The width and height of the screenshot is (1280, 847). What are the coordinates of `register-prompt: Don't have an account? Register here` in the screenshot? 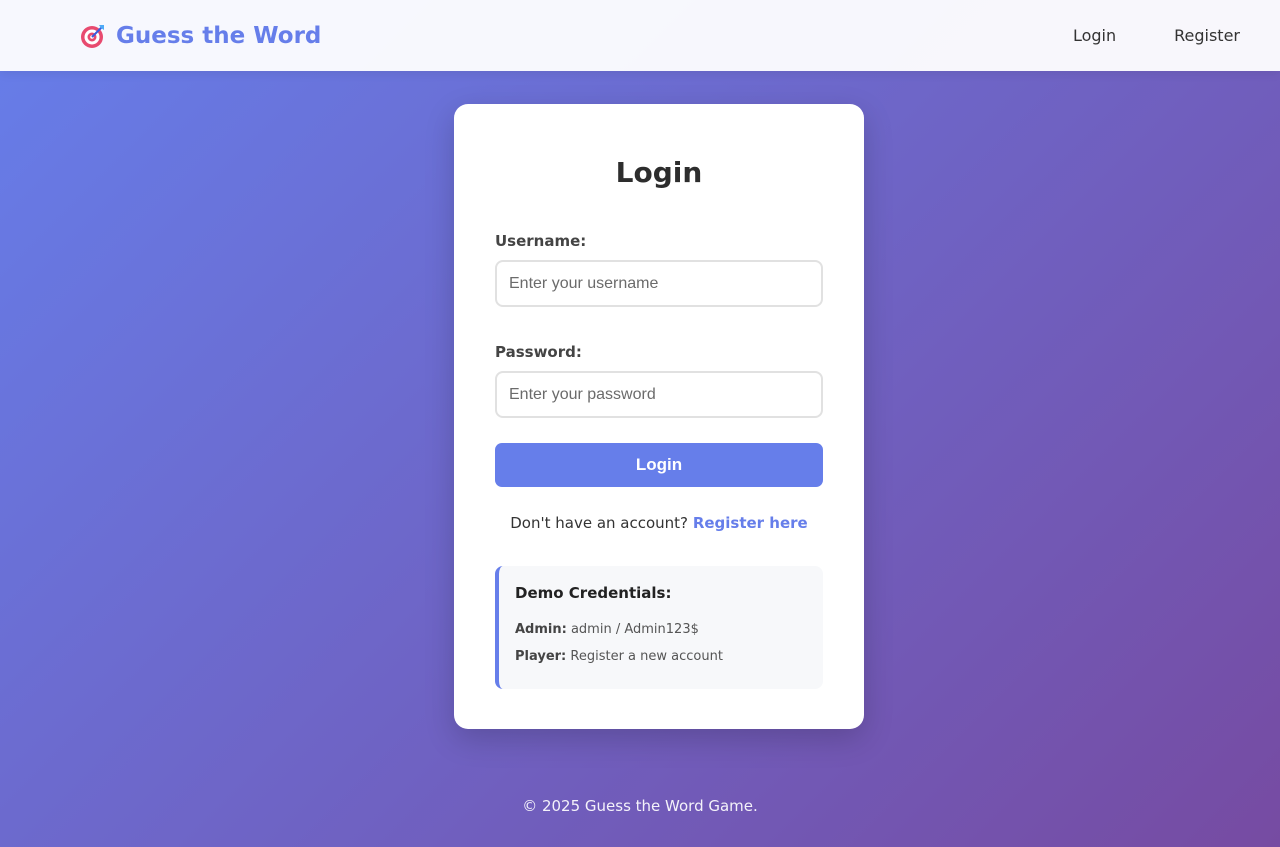 It's located at (659, 523).